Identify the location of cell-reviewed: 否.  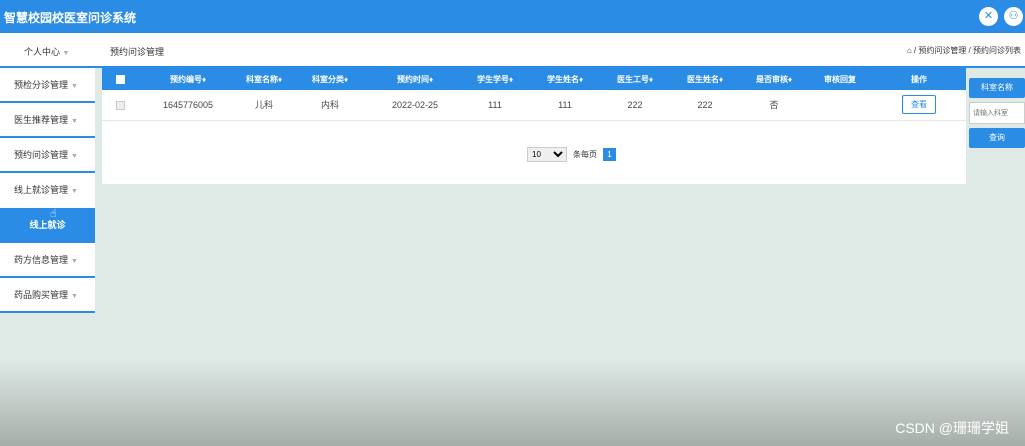
(774, 105).